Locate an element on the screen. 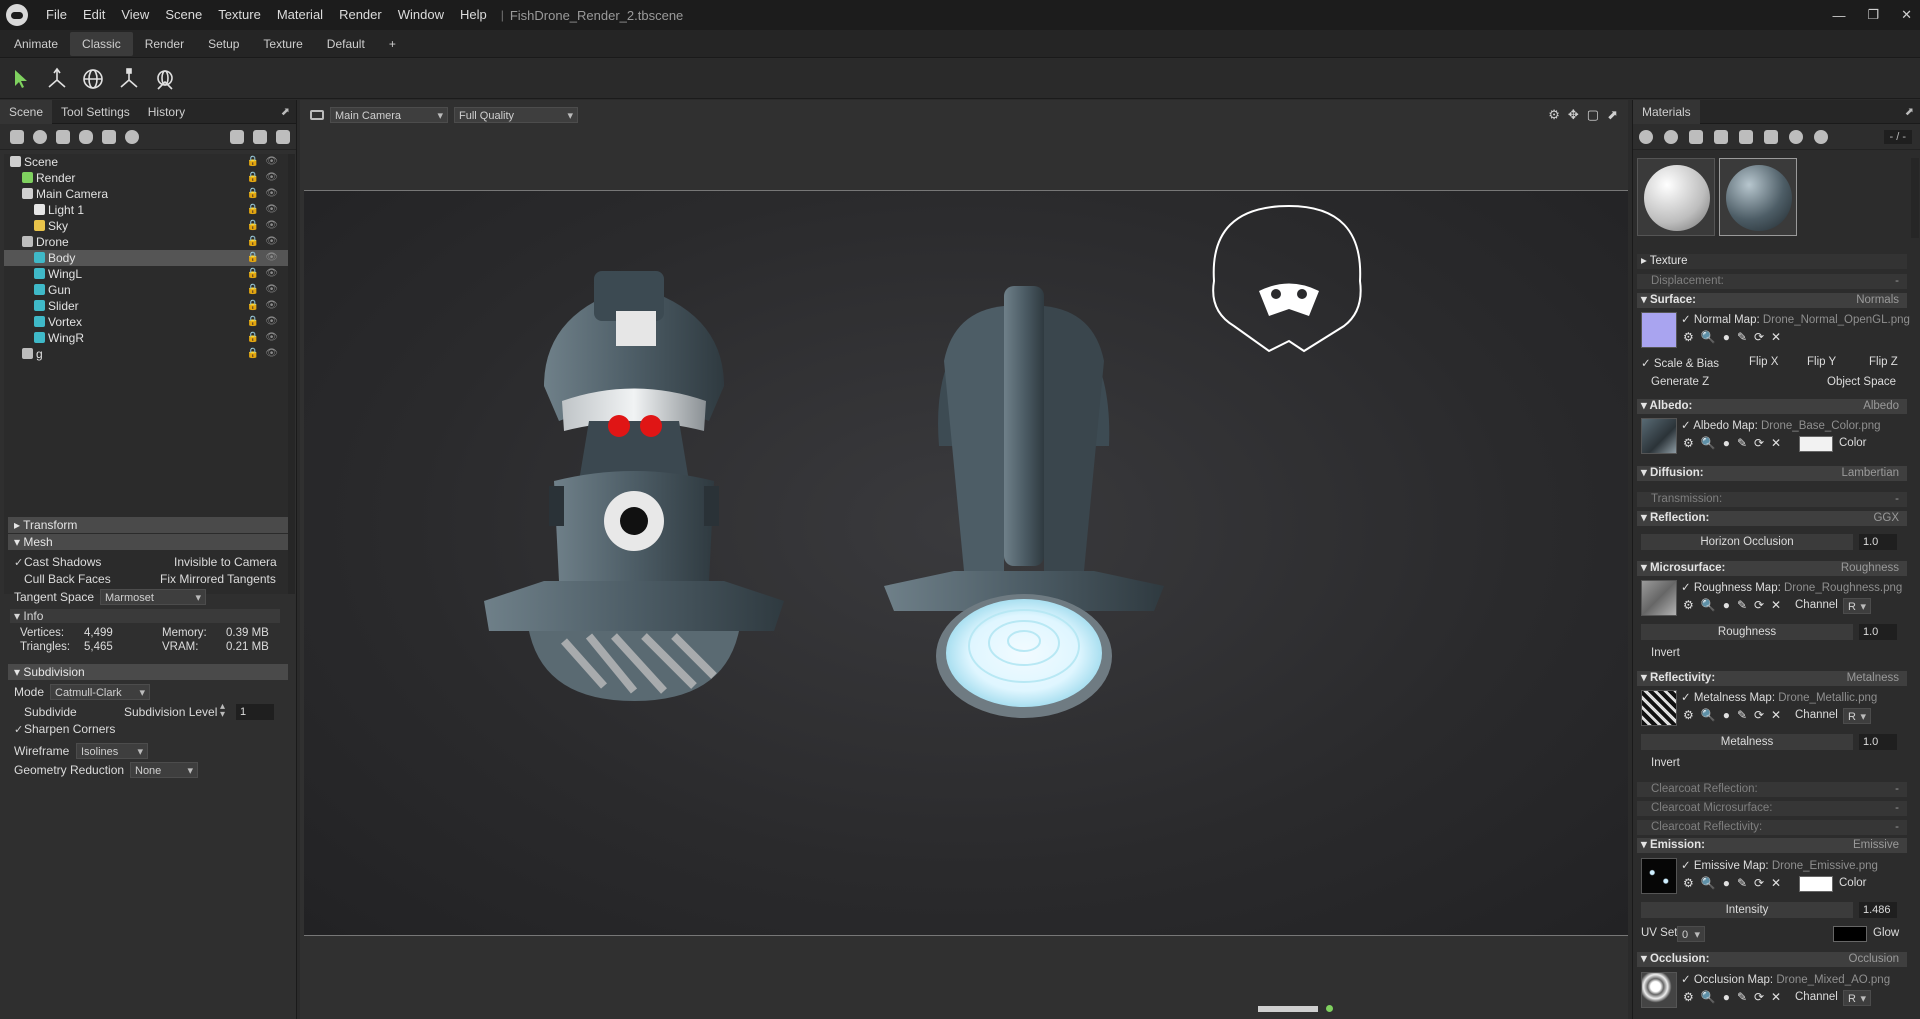  tab-history: History is located at coordinates (166, 112).